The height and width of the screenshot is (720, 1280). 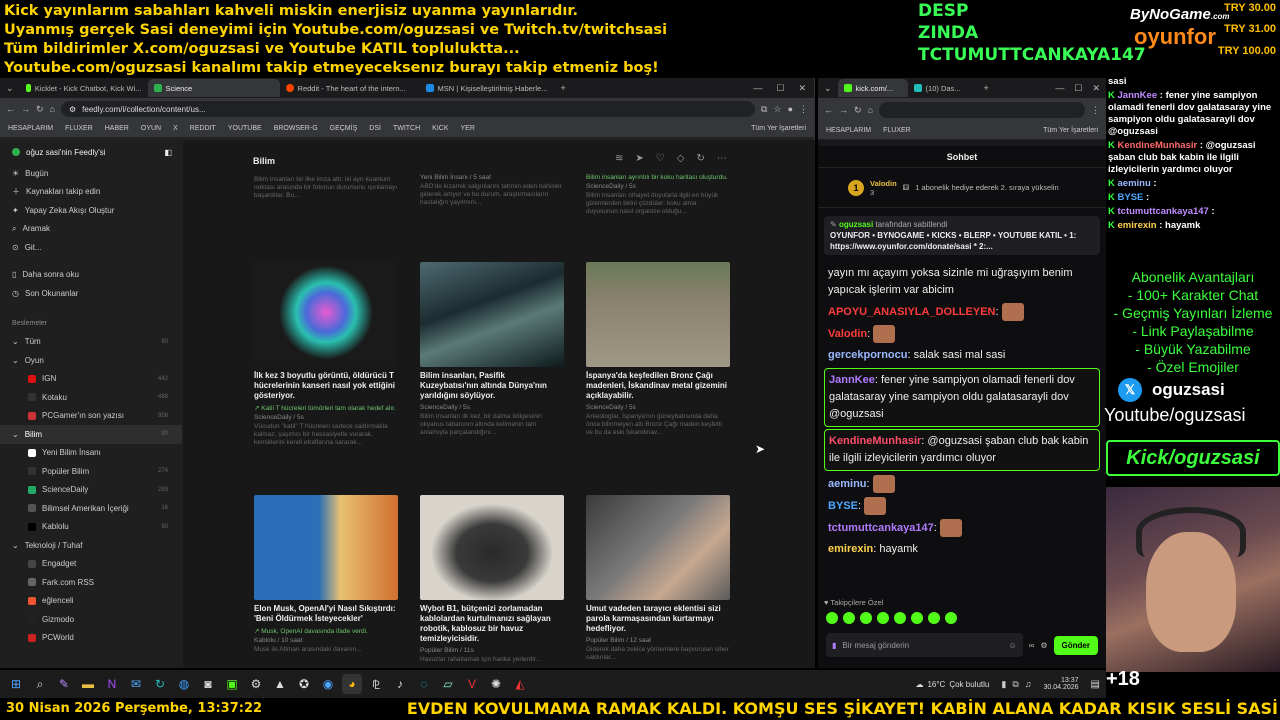 What do you see at coordinates (777, 109) in the screenshot?
I see `bookmark-star-icon: ☆` at bounding box center [777, 109].